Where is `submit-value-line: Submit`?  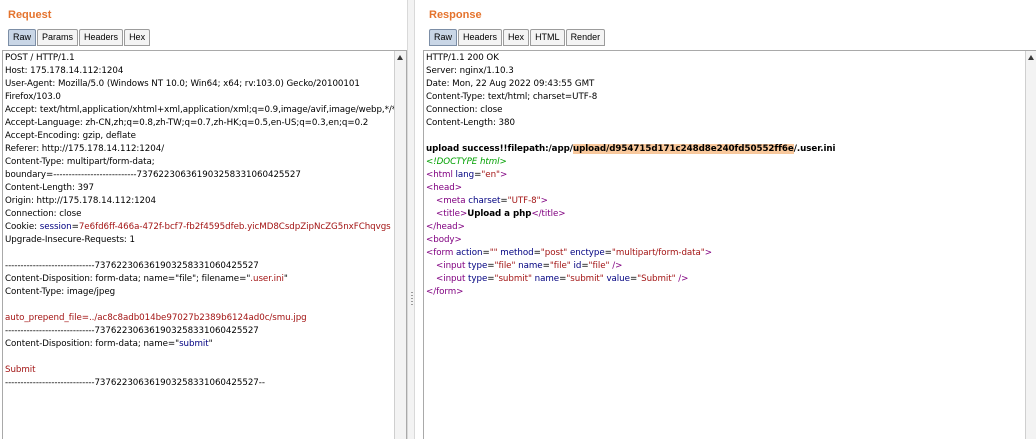
submit-value-line: Submit is located at coordinates (20, 370).